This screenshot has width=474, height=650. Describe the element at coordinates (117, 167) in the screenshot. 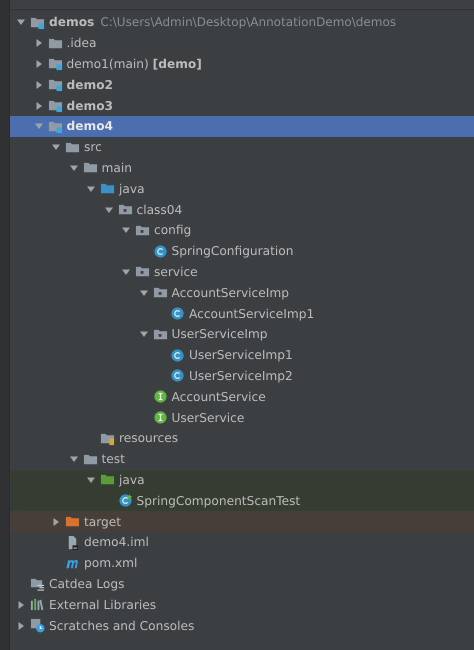

I see `item-label: main` at that location.